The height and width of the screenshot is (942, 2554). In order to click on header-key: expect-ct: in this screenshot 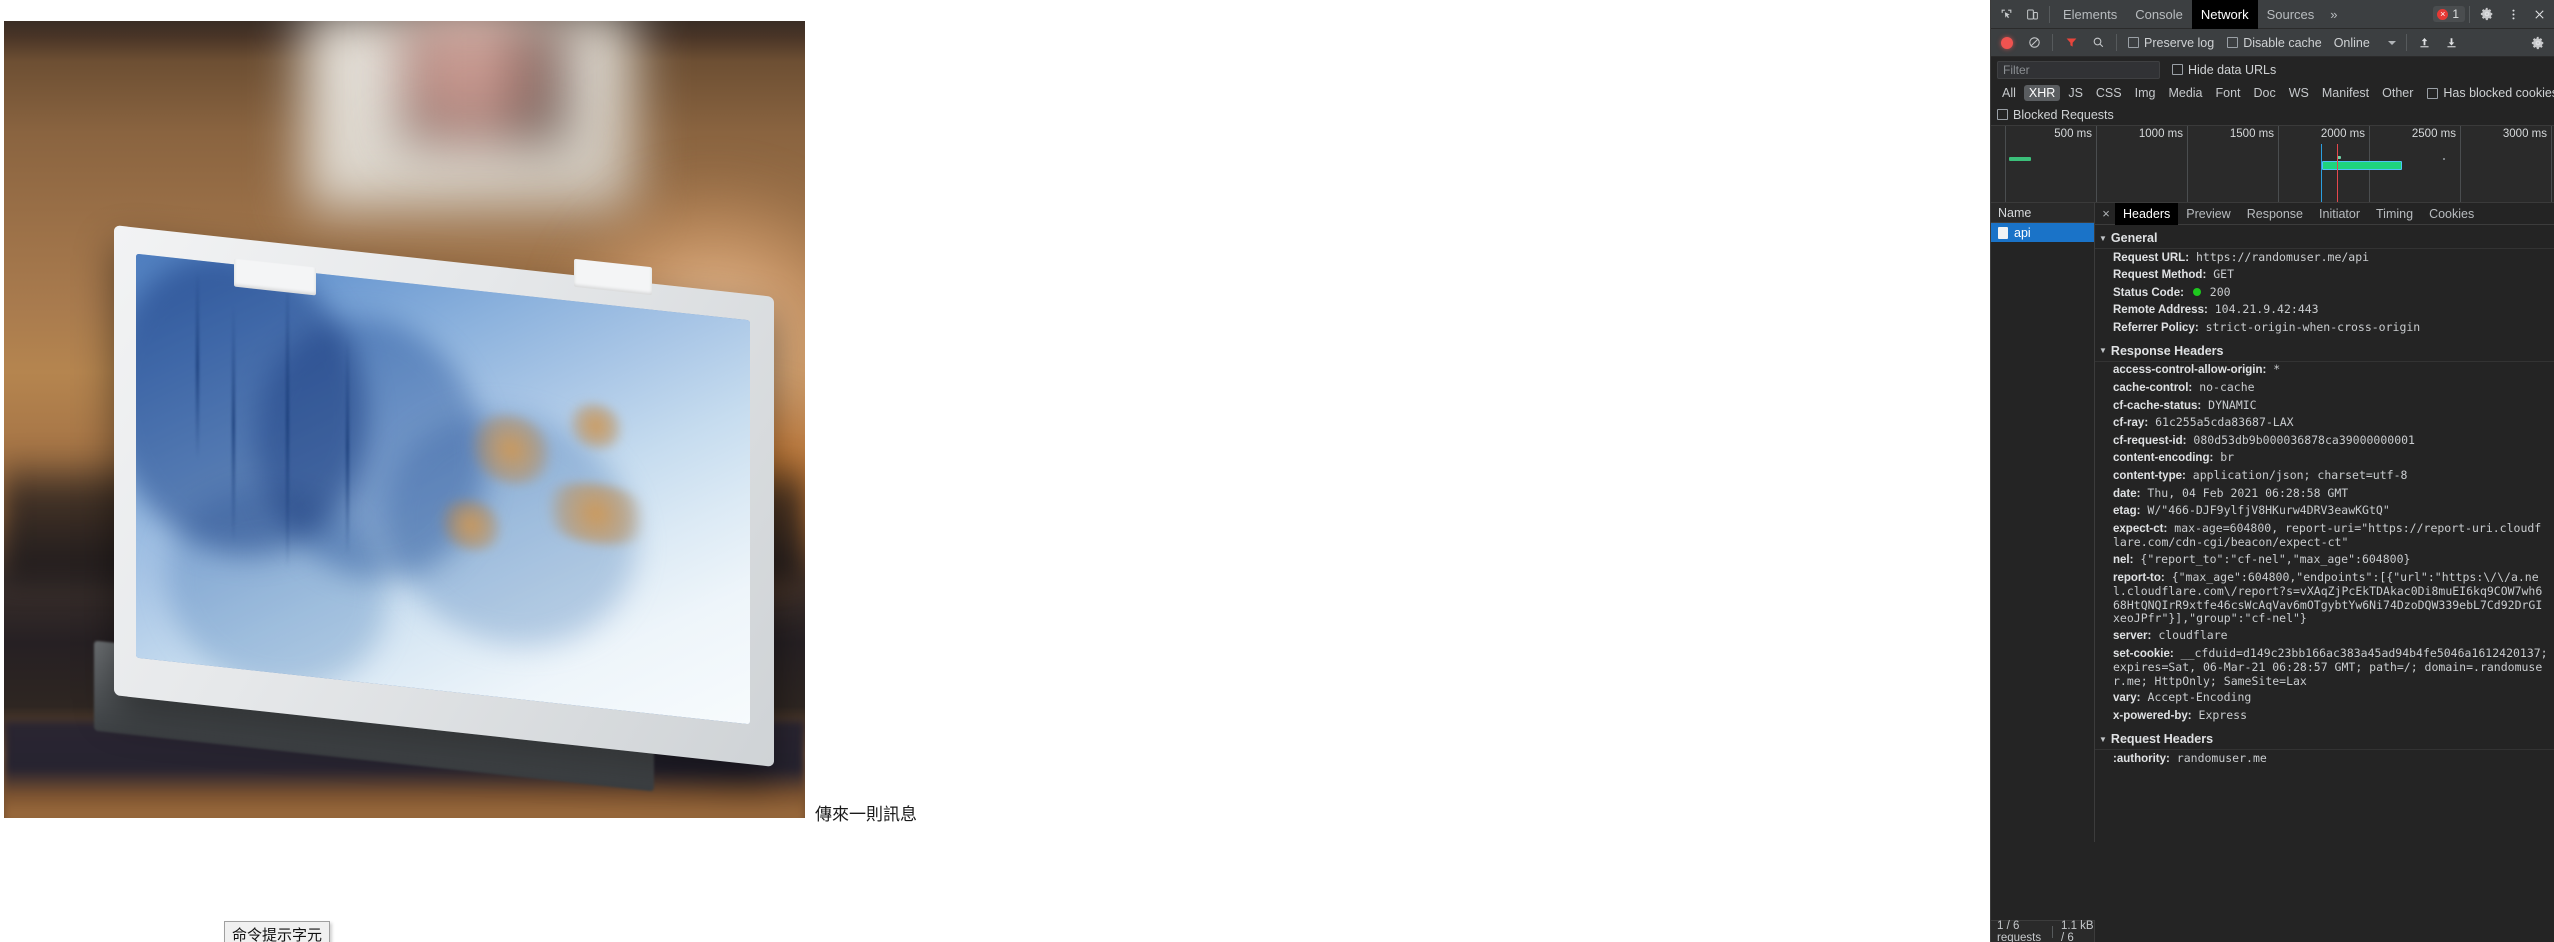, I will do `click(2140, 528)`.